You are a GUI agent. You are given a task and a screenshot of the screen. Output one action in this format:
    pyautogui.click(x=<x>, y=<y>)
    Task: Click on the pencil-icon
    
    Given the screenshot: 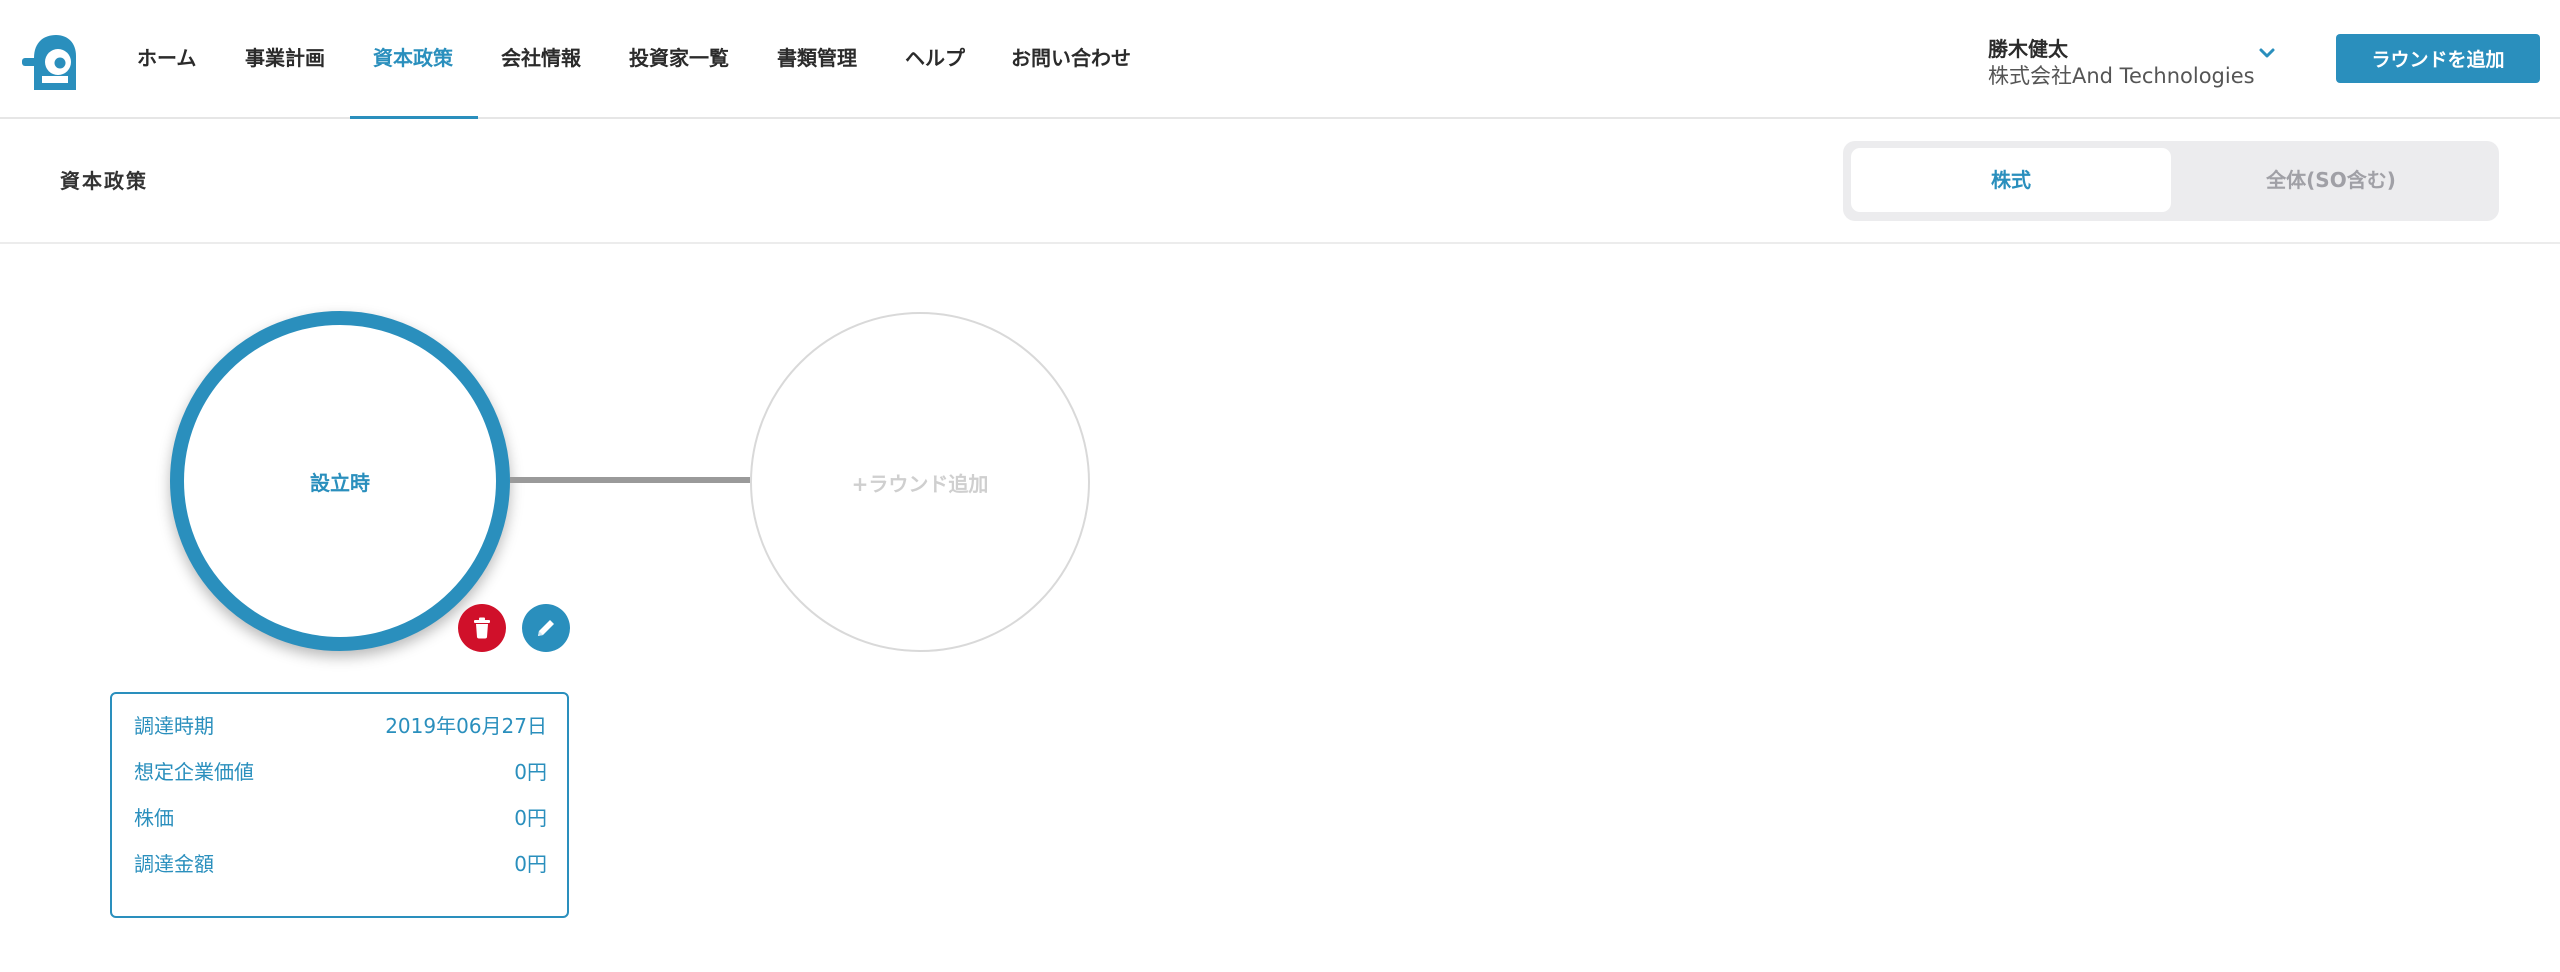 What is the action you would take?
    pyautogui.click(x=546, y=628)
    